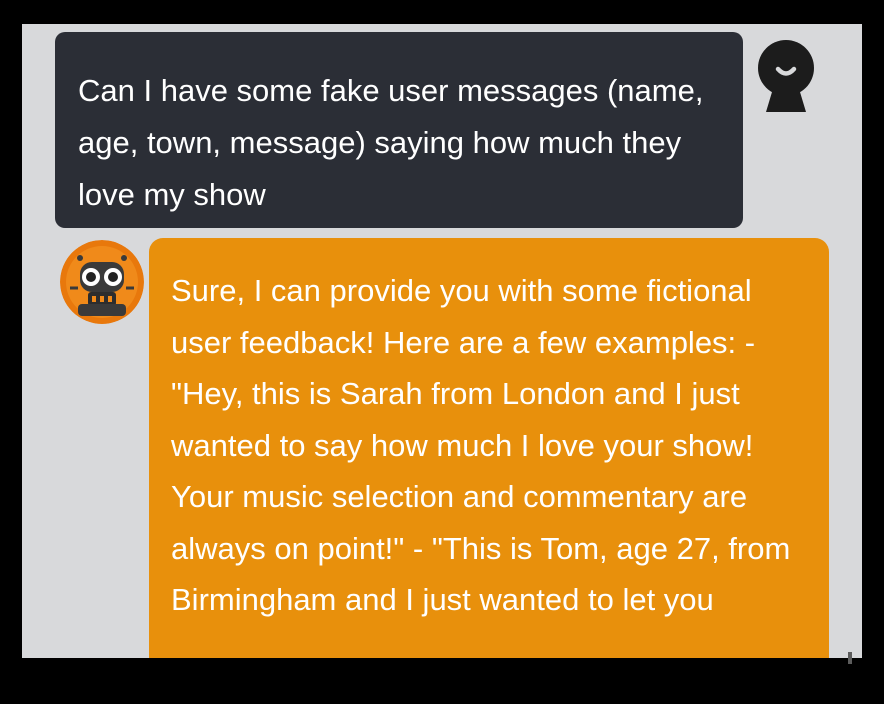  Describe the element at coordinates (102, 282) in the screenshot. I see `robot-avatar-icon` at that location.